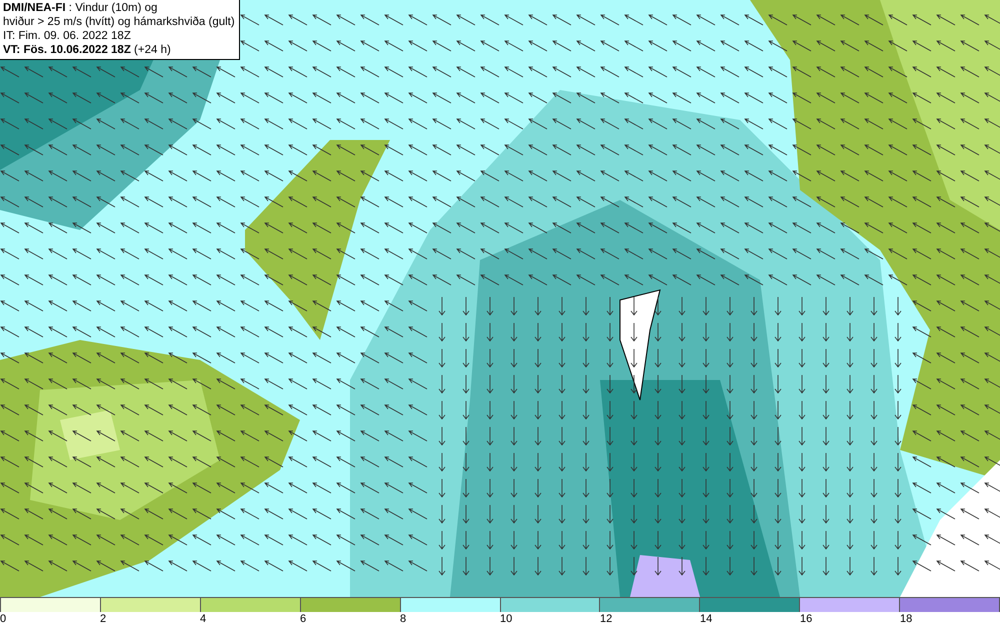 The image size is (1000, 626). Describe the element at coordinates (119, 22) in the screenshot. I see `legend-text: hviður > 25 m/s (hvítt) og hámarkshviða (gult)` at that location.